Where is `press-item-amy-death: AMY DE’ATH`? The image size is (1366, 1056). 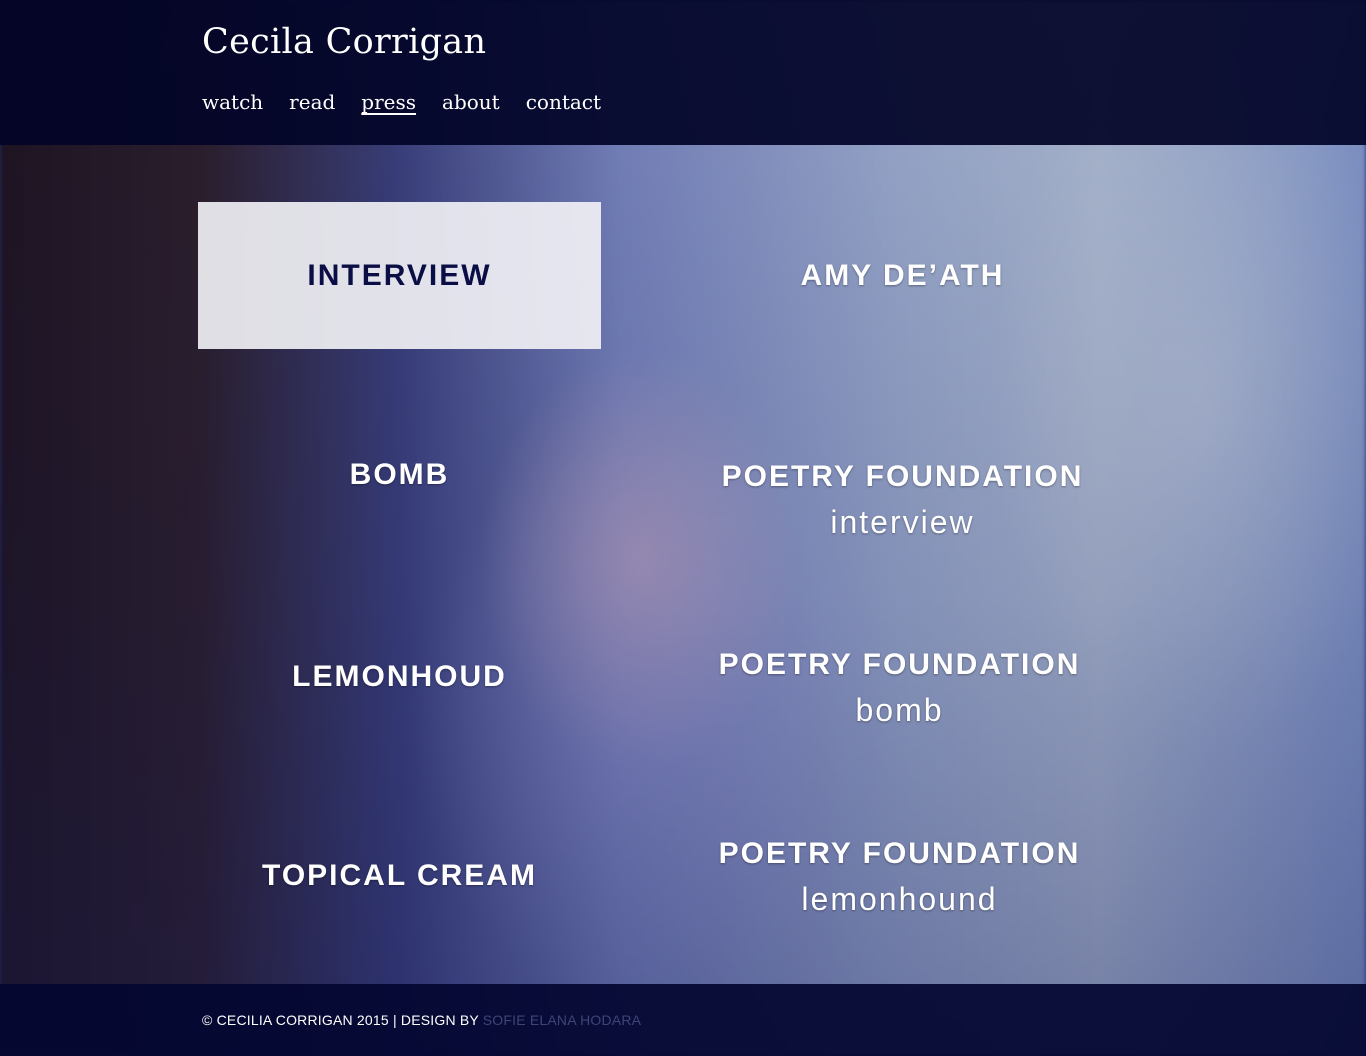
press-item-amy-death: AMY DE’ATH is located at coordinates (902, 275).